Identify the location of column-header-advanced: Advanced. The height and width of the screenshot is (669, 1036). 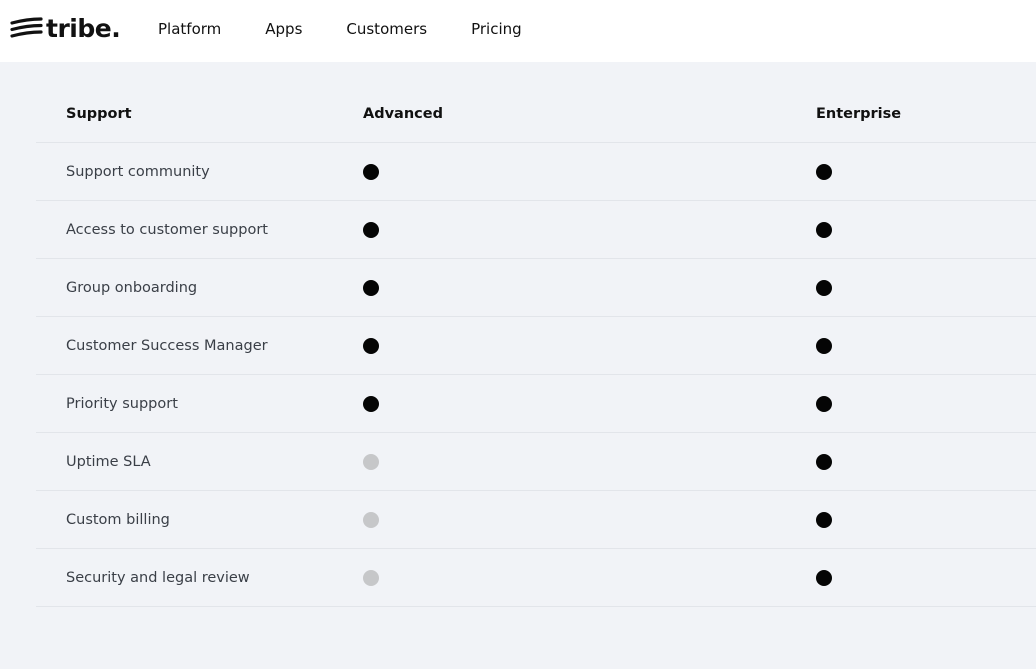
(403, 113).